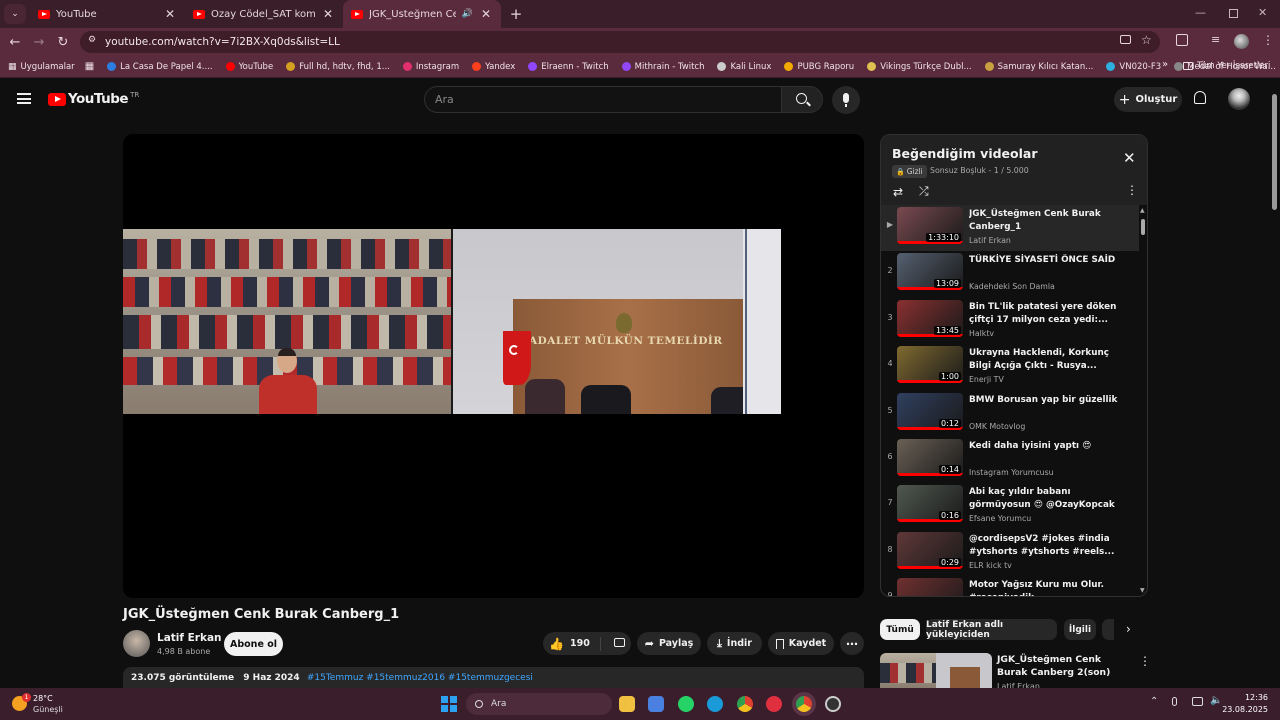 The height and width of the screenshot is (720, 1280). What do you see at coordinates (253, 644) in the screenshot?
I see `subscribe-button: Abone ol` at bounding box center [253, 644].